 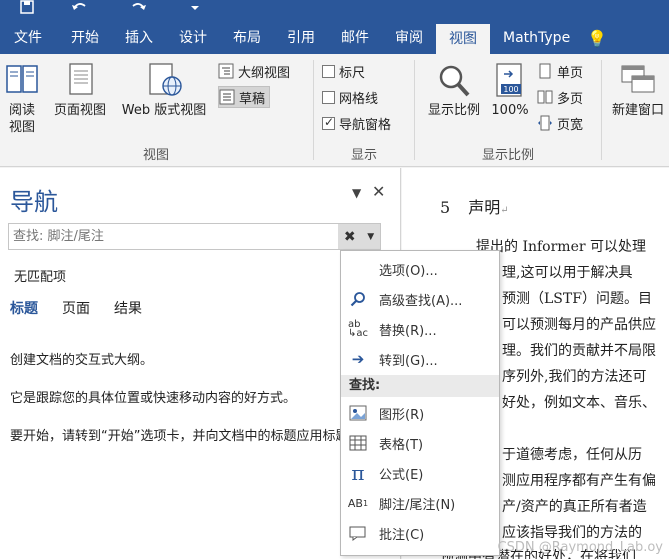 What do you see at coordinates (545, 71) in the screenshot?
I see `one-page-icon` at bounding box center [545, 71].